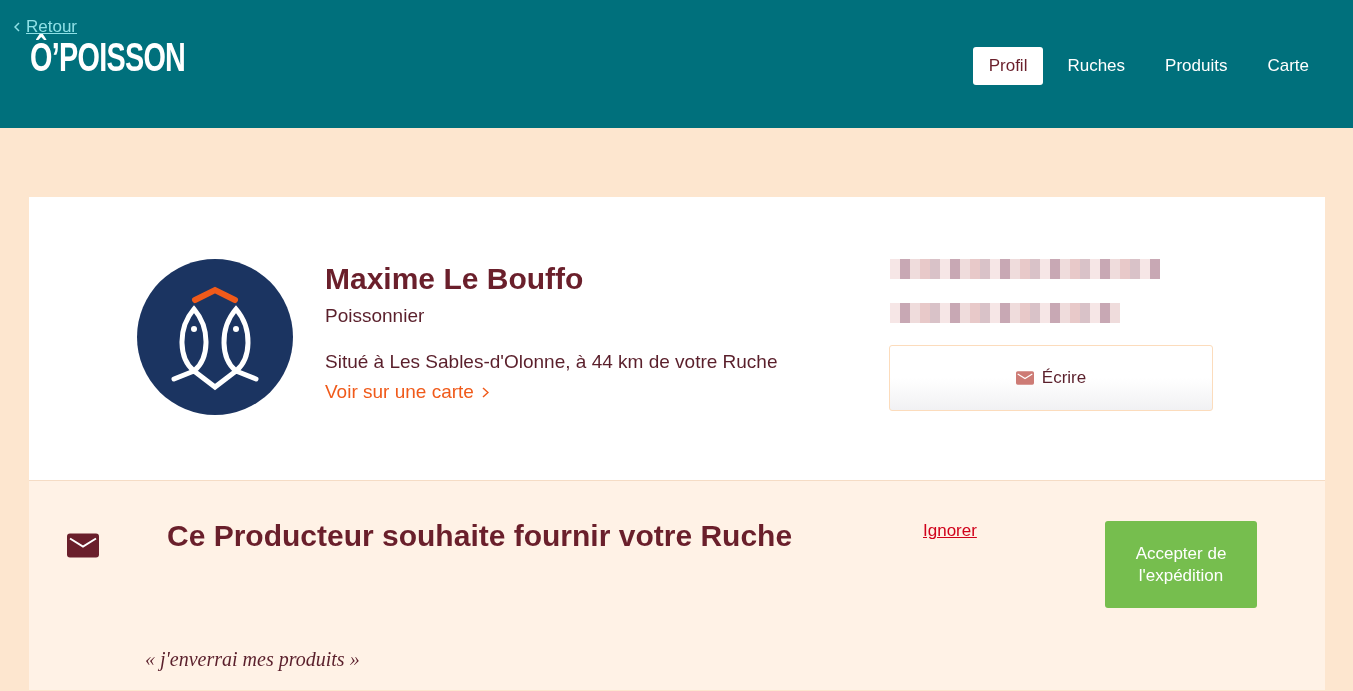  I want to click on chevron-left-icon, so click(17, 27).